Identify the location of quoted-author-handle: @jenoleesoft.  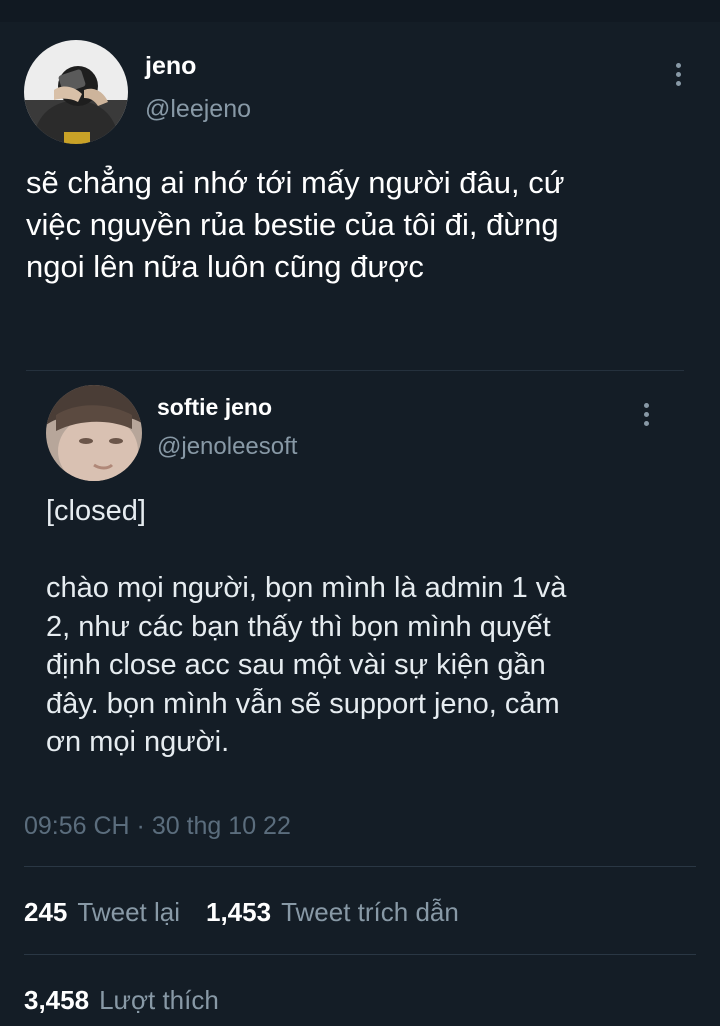
(227, 447).